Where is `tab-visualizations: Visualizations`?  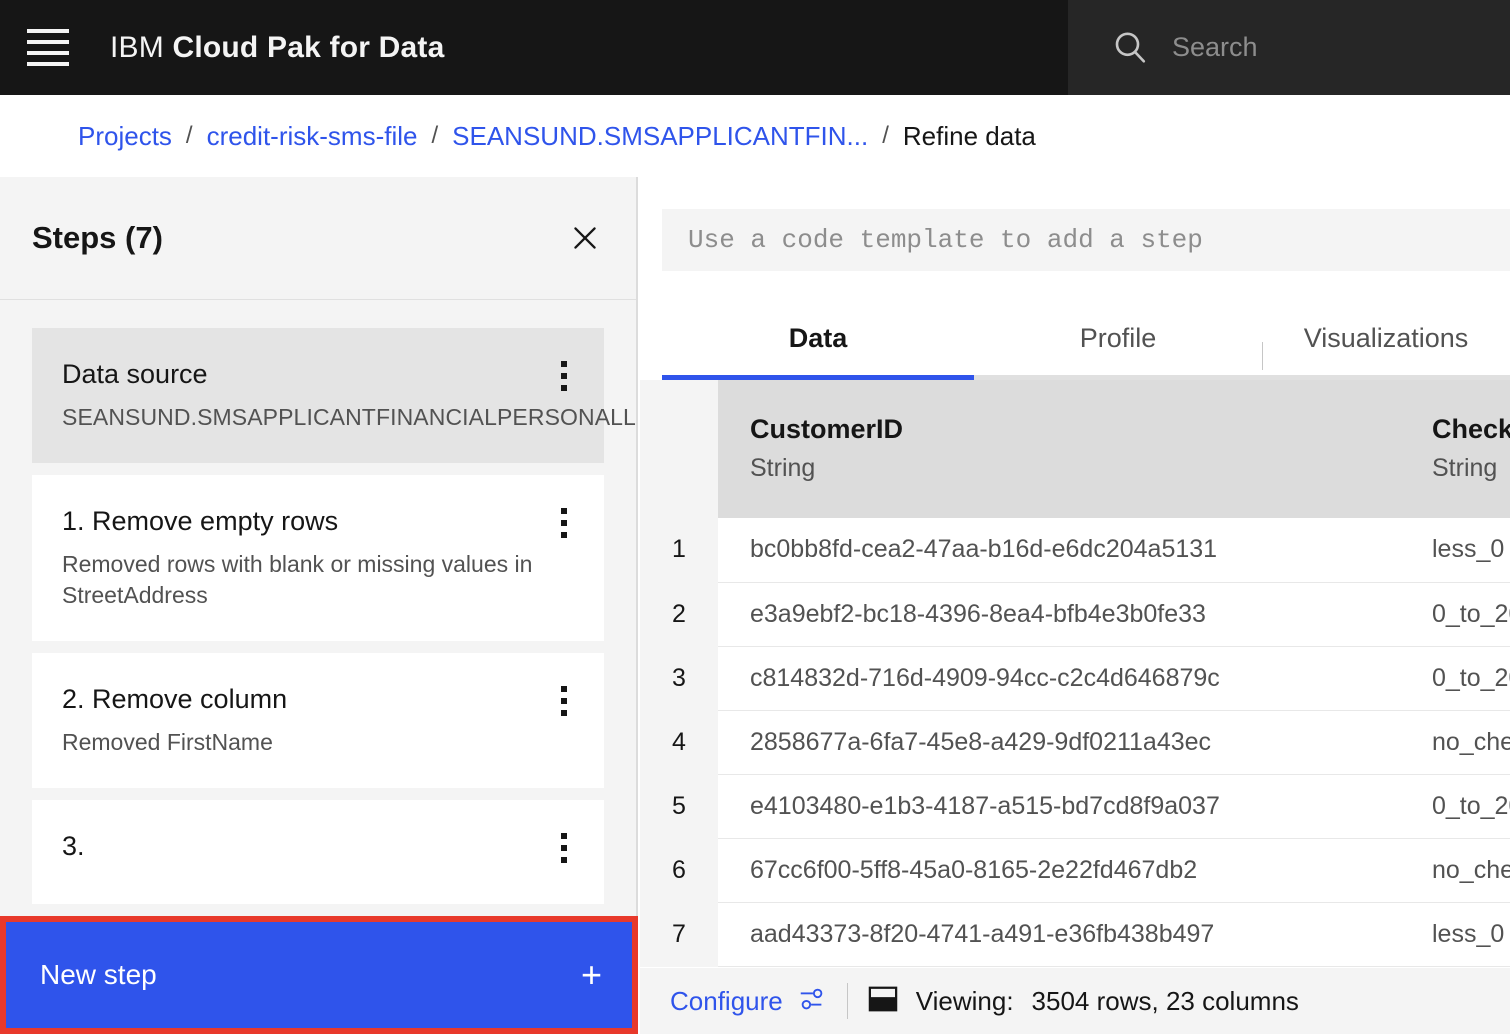
tab-visualizations: Visualizations is located at coordinates (1386, 341).